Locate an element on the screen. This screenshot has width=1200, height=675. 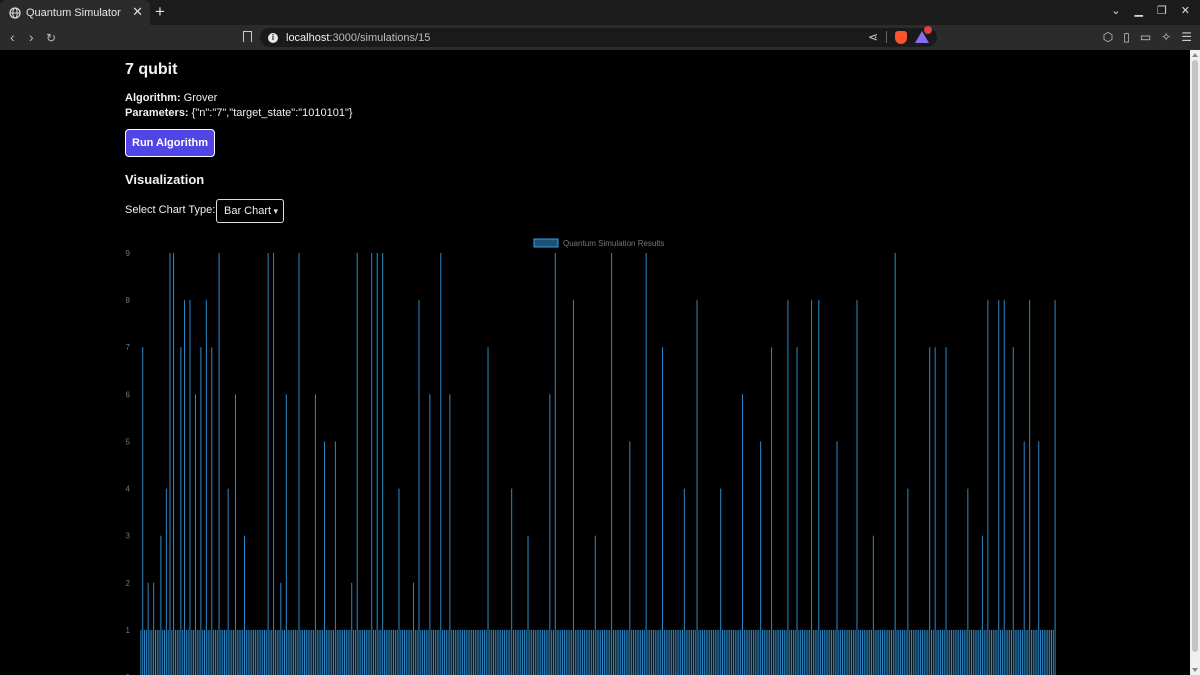
scrollbar is located at coordinates (1195, 362).